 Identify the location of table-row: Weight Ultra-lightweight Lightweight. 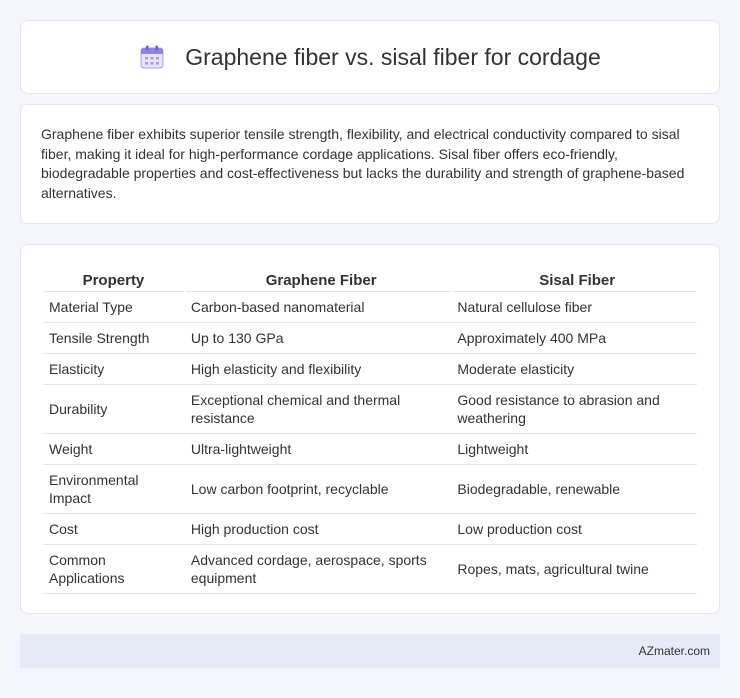
(370, 449).